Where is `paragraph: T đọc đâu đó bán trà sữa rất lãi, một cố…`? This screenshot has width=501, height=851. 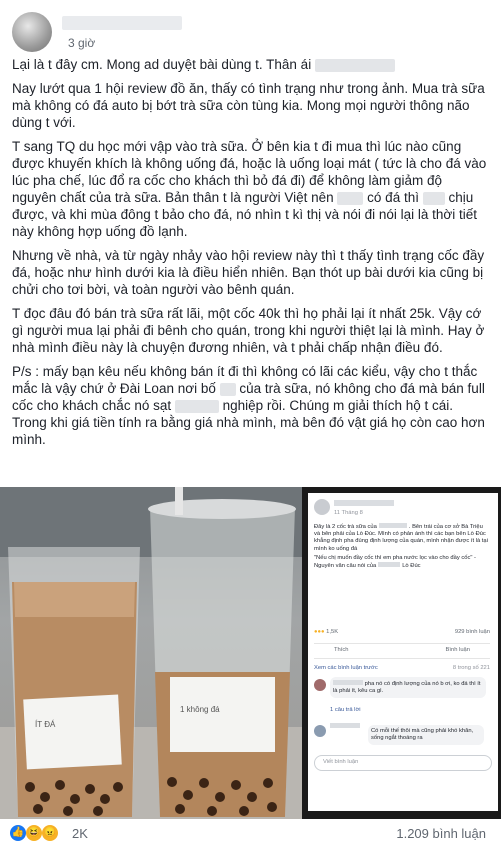
paragraph: T đọc đâu đó bán trà sữa rất lãi, một cố… is located at coordinates (248, 330).